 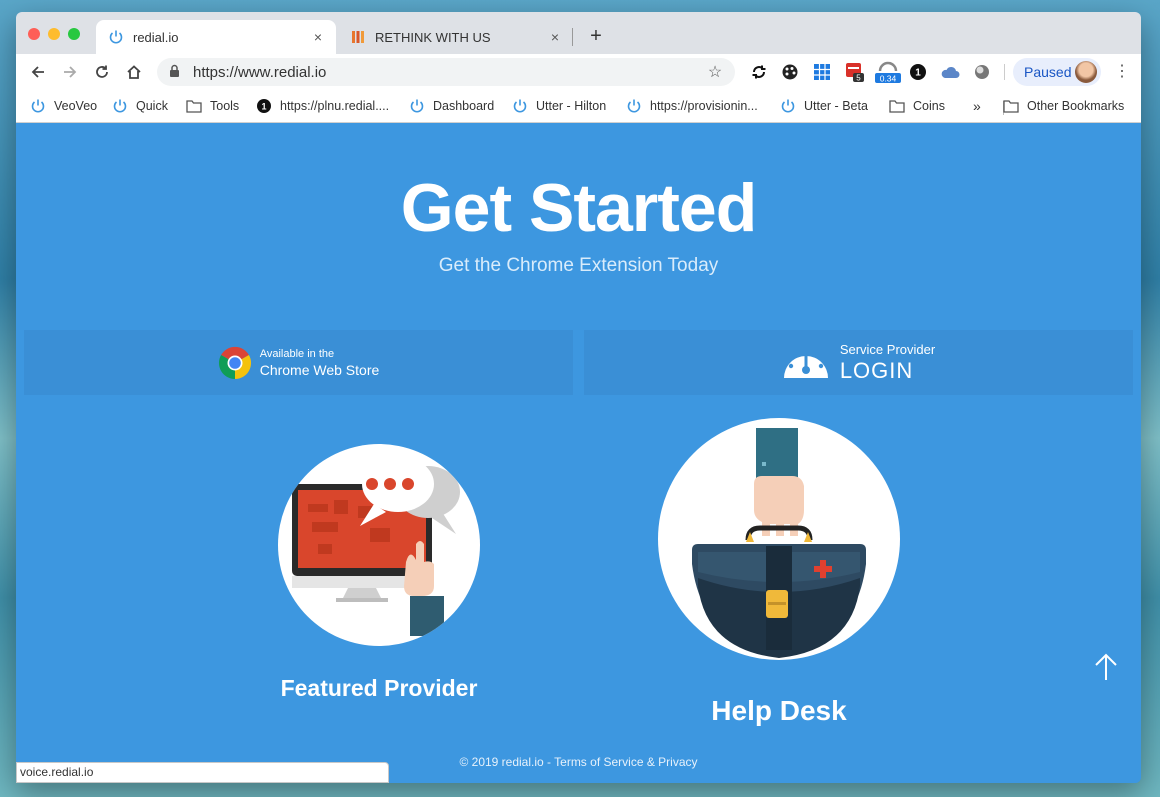 What do you see at coordinates (319, 369) in the screenshot?
I see `store-button-label: Chrome Web Store` at bounding box center [319, 369].